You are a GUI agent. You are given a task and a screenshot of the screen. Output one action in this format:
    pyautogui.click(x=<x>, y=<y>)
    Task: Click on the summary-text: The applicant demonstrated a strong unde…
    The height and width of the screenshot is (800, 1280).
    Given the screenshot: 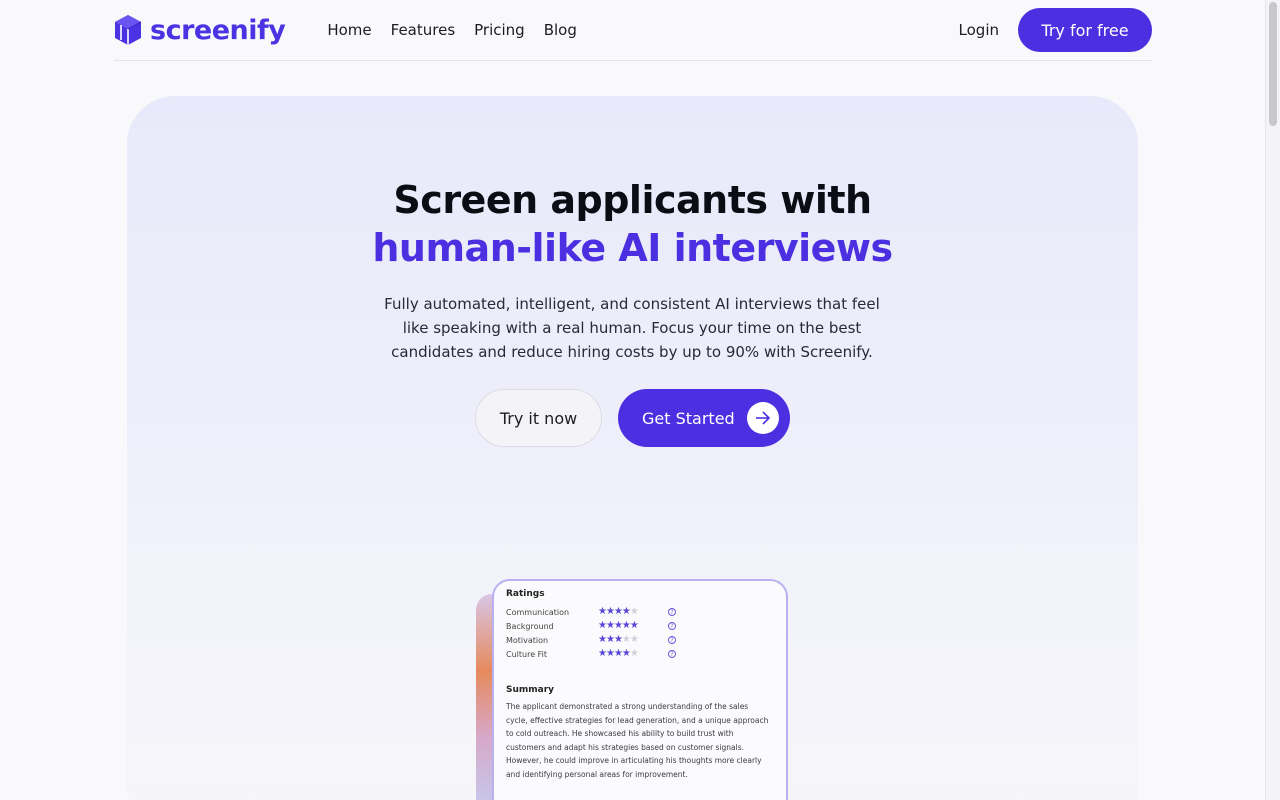 What is the action you would take?
    pyautogui.click(x=637, y=740)
    